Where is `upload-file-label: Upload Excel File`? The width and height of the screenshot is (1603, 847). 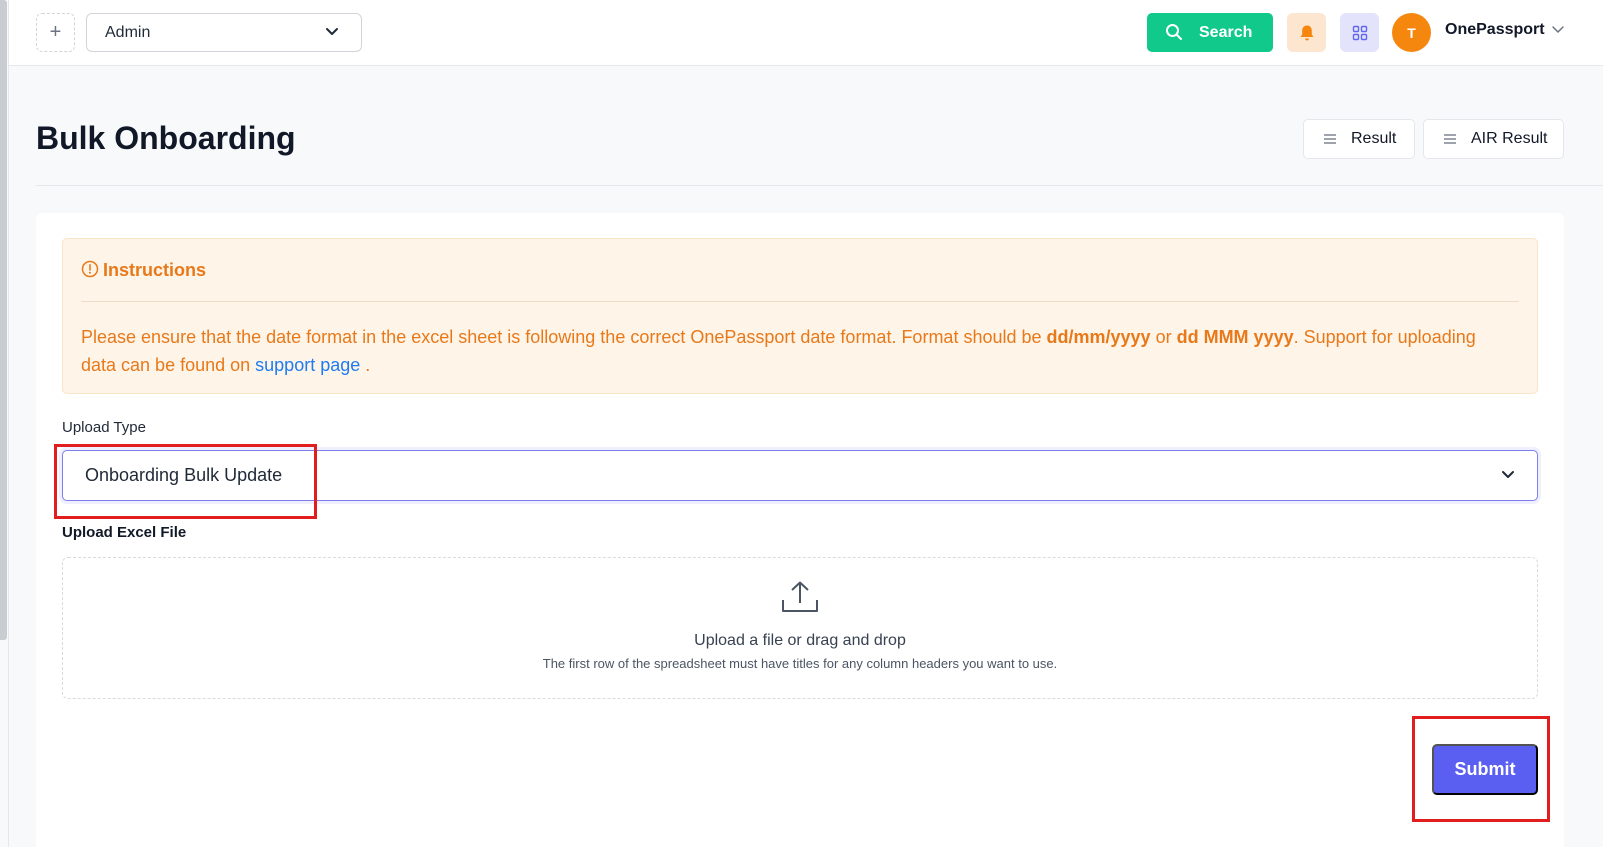
upload-file-label: Upload Excel File is located at coordinates (124, 532).